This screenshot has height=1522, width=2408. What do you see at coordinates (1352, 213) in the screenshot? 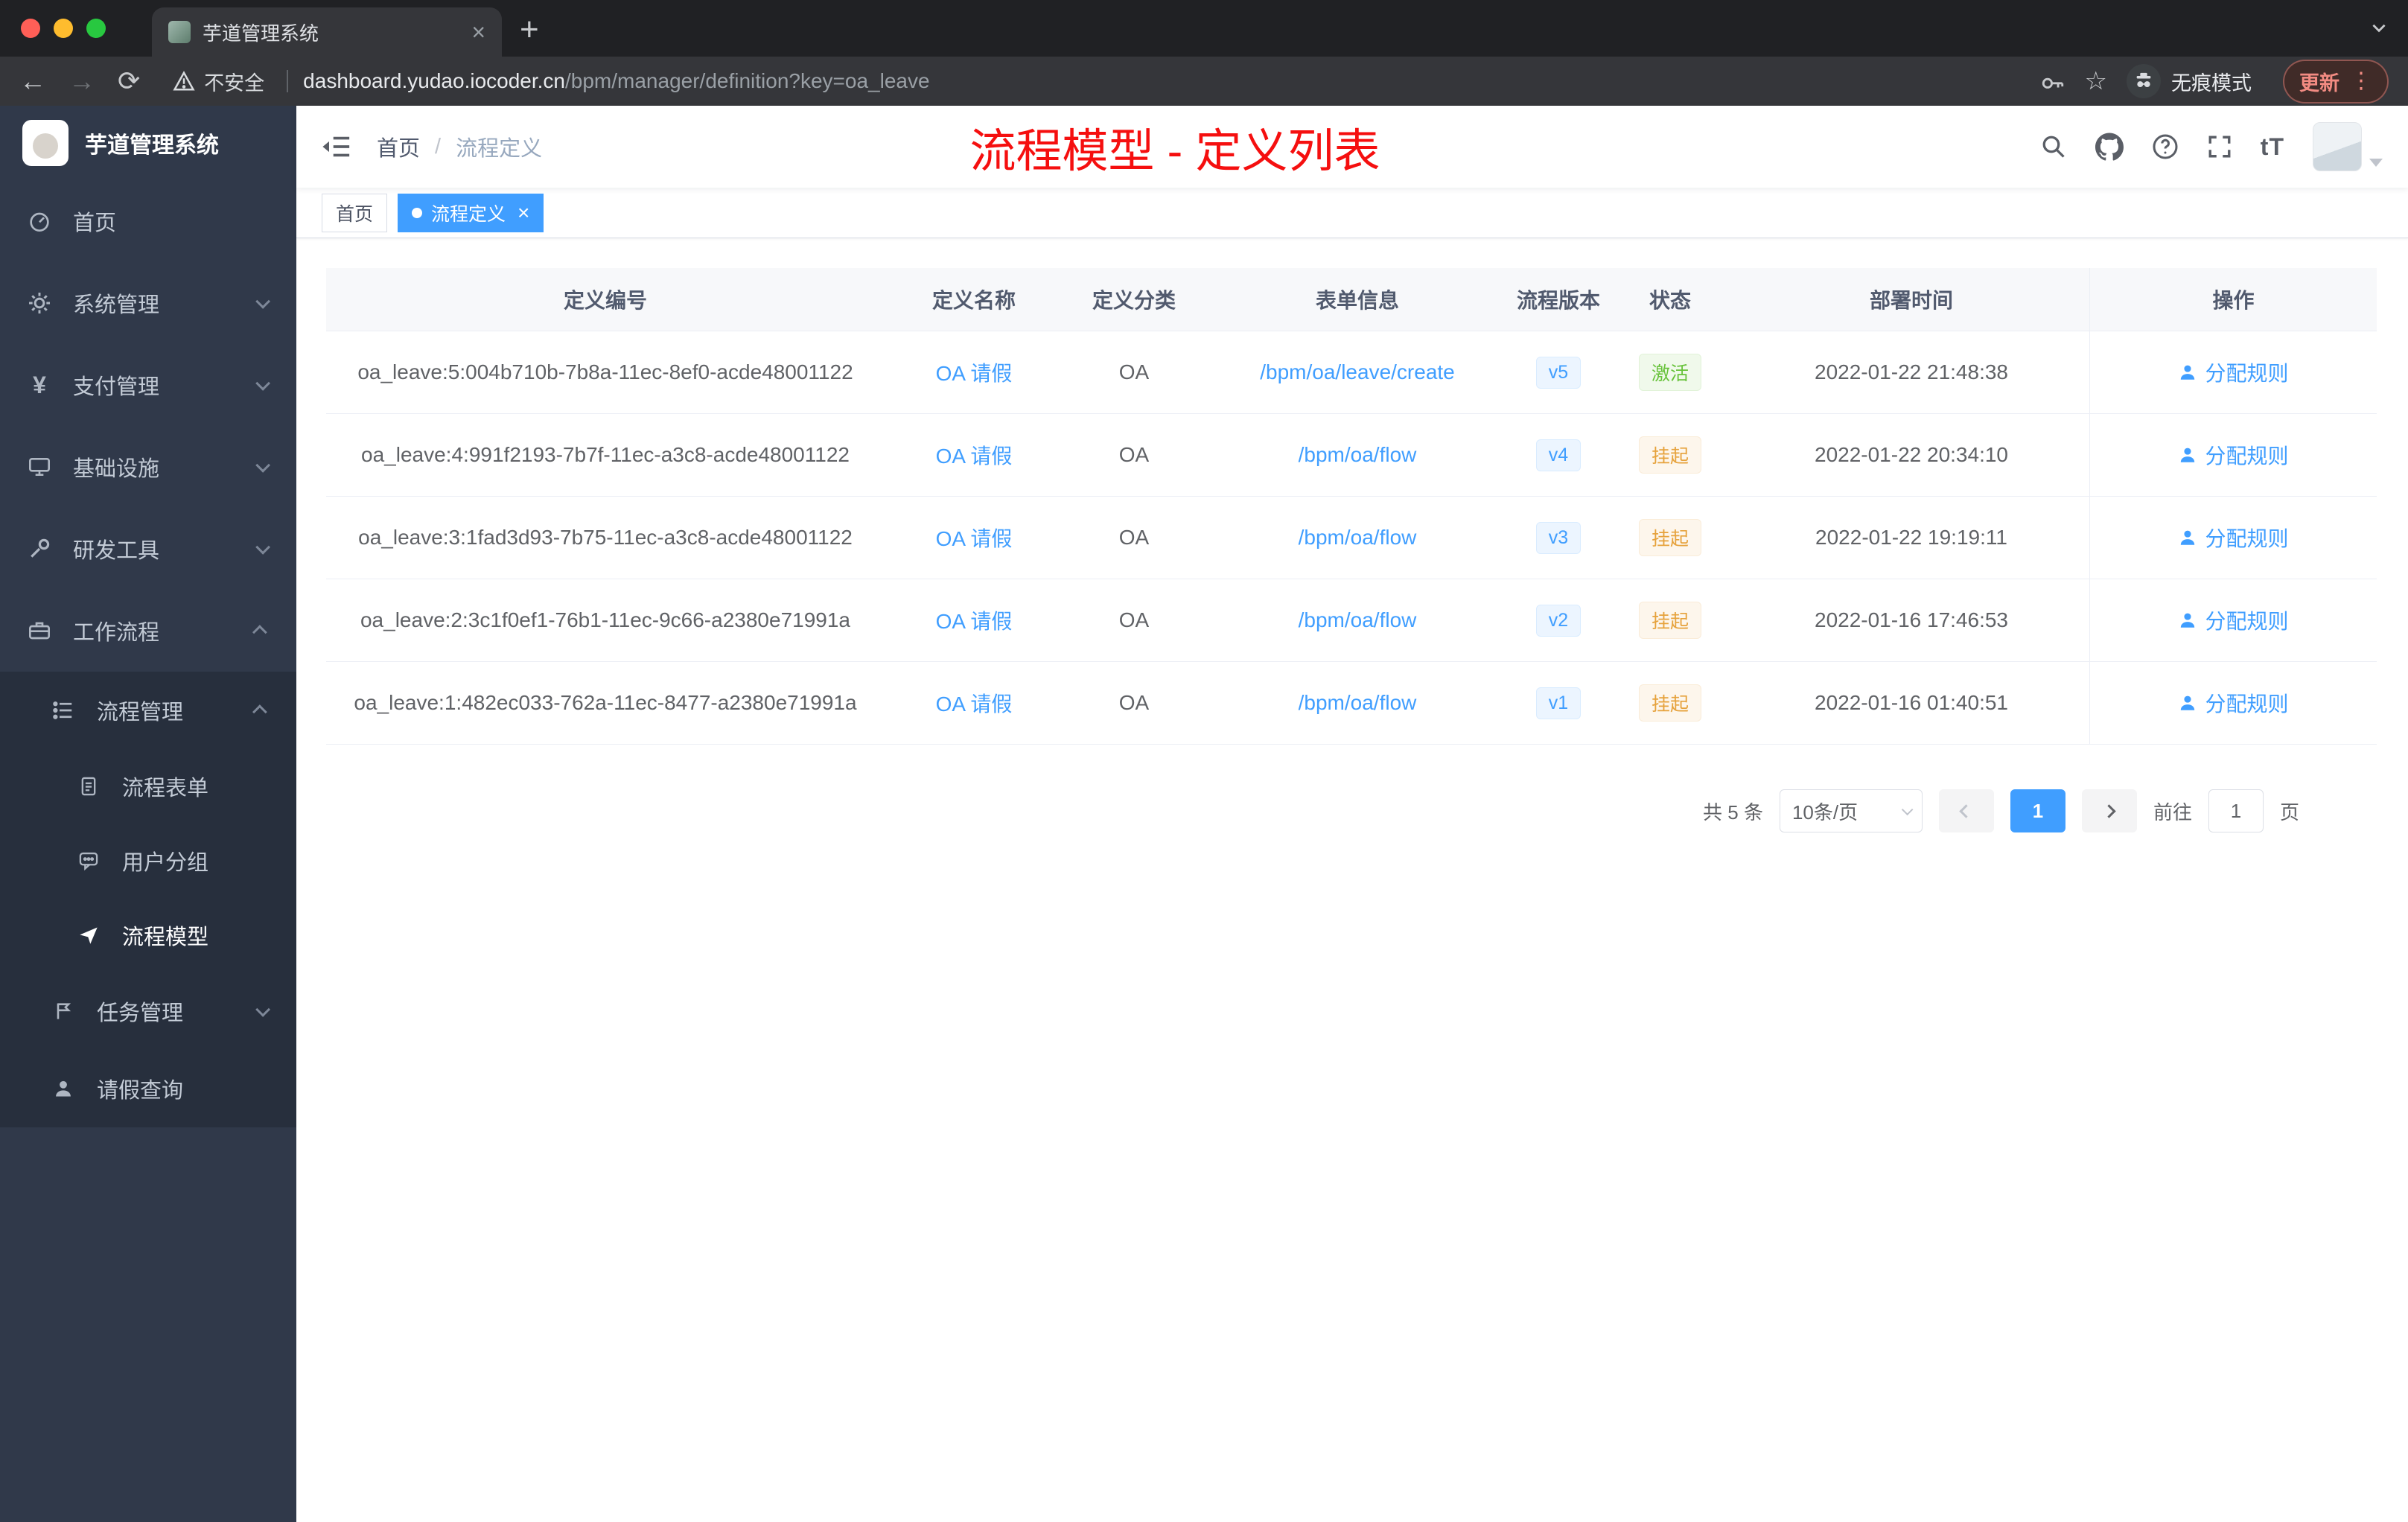
I see `tags-view-bar: 首页 流程定义 ×` at bounding box center [1352, 213].